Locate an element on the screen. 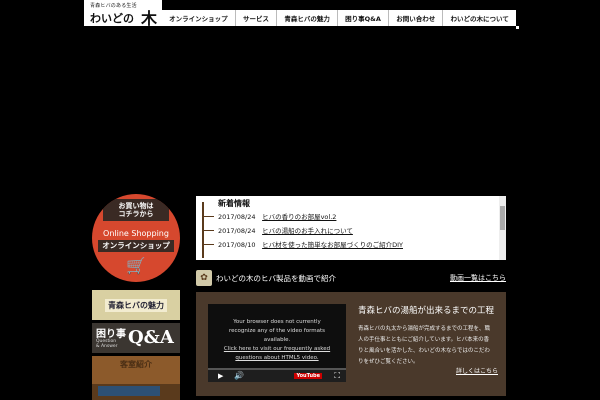 The image size is (600, 400). logo-tagline: 青森ヒバのある生活 is located at coordinates (113, 6).